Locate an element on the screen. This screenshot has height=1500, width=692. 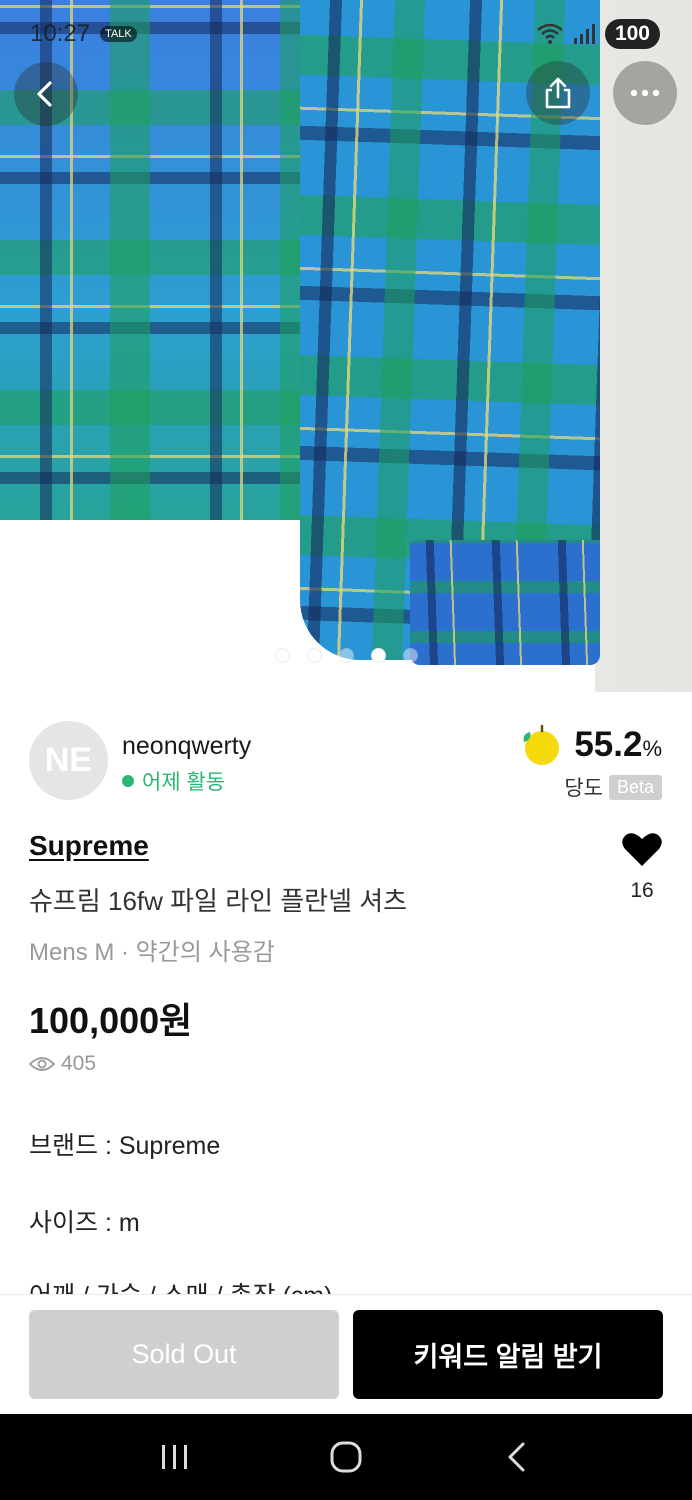
seller-section: NE neonqwerty 어제 활동 55.2% 당도 Beta is located at coordinates (346, 752).